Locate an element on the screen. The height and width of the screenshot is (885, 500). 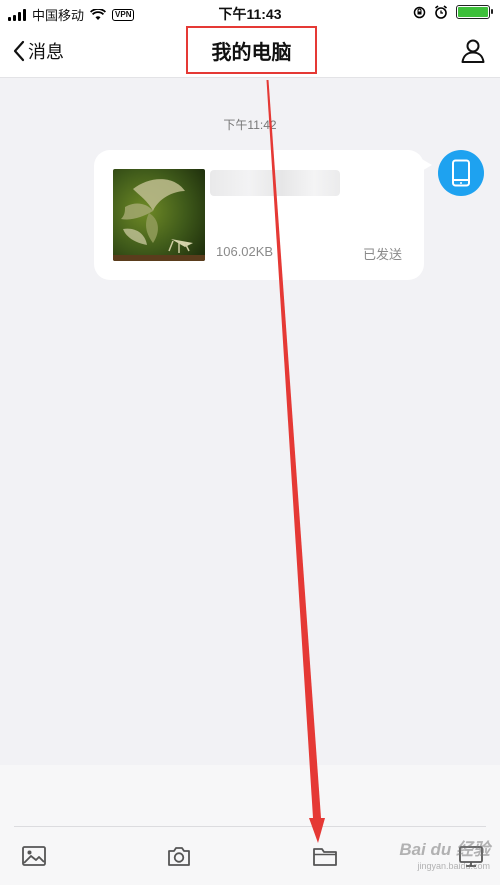
image-button is located at coordinates (34, 856).